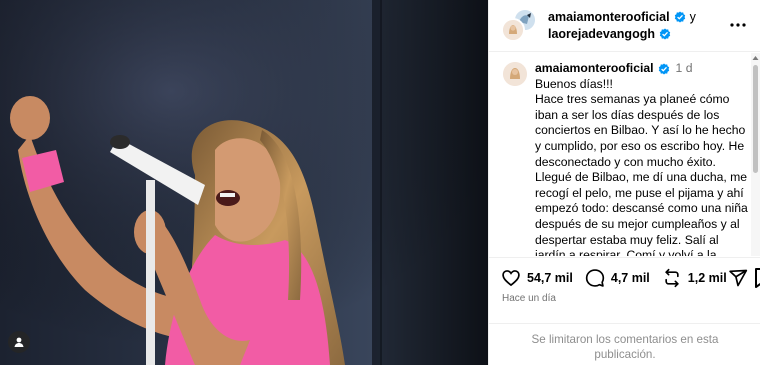  What do you see at coordinates (738, 25) in the screenshot?
I see `more-options-icon` at bounding box center [738, 25].